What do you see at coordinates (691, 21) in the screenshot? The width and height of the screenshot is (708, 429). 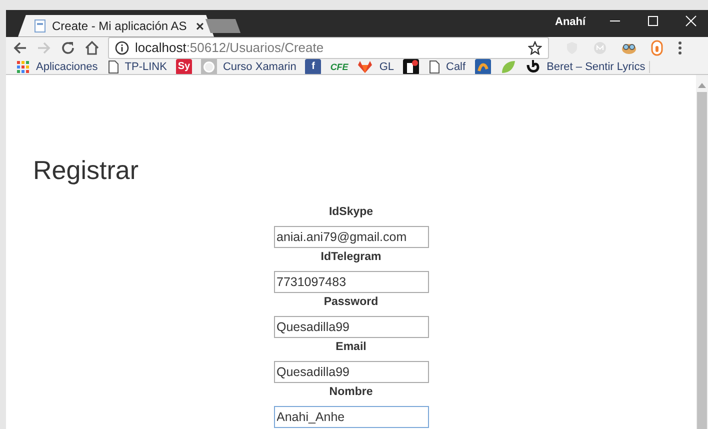 I see `close-icon` at bounding box center [691, 21].